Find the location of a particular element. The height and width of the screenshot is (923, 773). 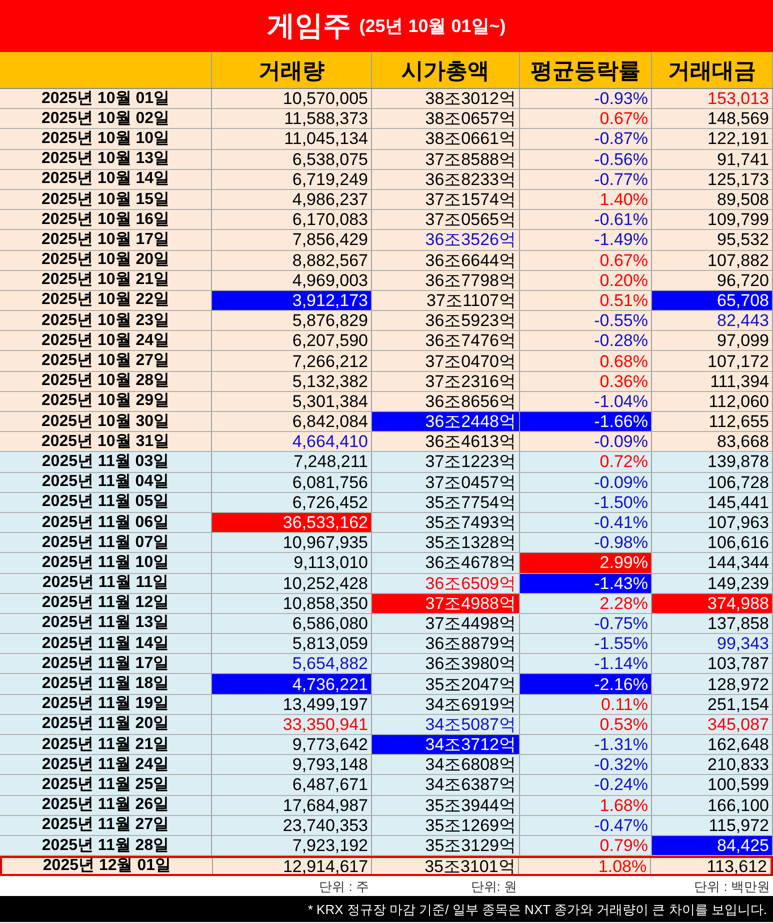

table-cell: -1.50% is located at coordinates (586, 502).